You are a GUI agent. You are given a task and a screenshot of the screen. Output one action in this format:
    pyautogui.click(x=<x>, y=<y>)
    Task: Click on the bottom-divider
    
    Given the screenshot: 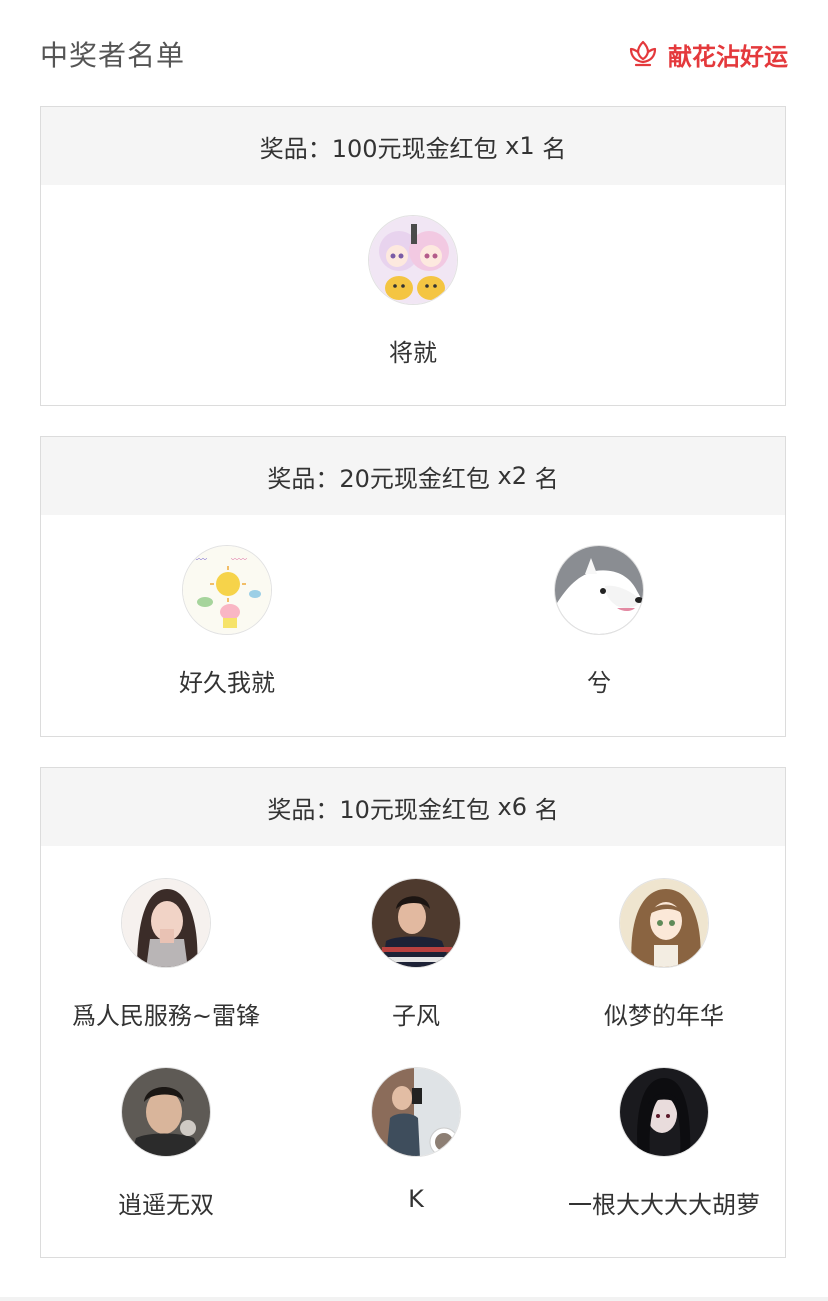 What is the action you would take?
    pyautogui.click(x=414, y=1299)
    